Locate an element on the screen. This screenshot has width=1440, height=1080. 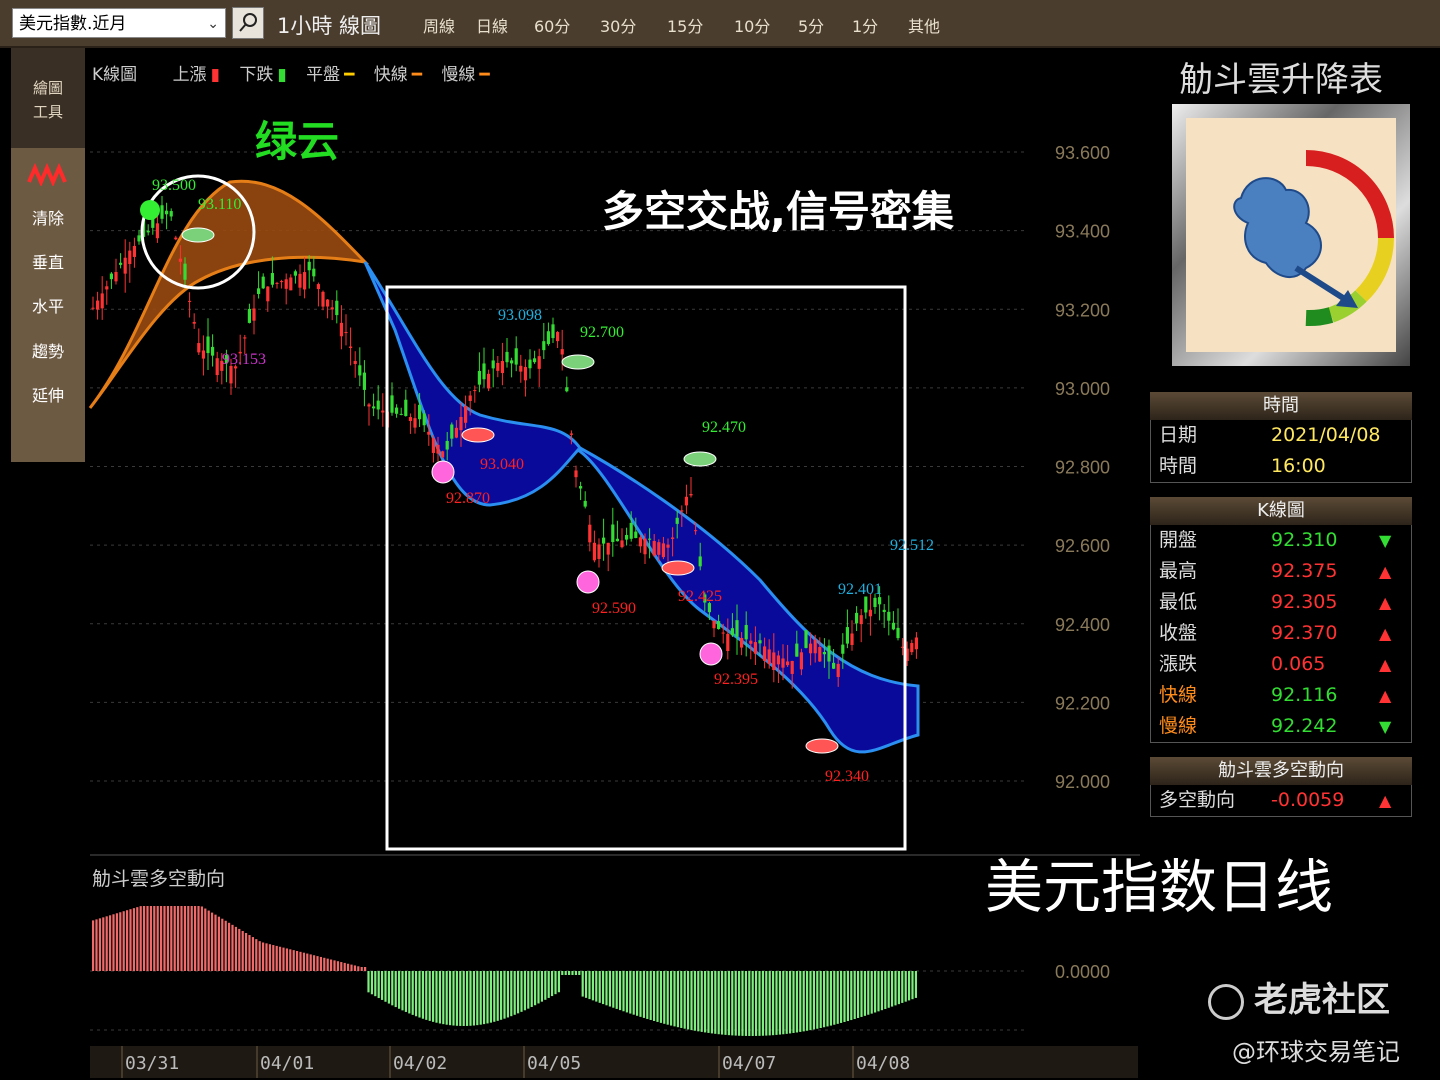
kline-row: 快線 92.116 ▲ is located at coordinates (1281, 695).